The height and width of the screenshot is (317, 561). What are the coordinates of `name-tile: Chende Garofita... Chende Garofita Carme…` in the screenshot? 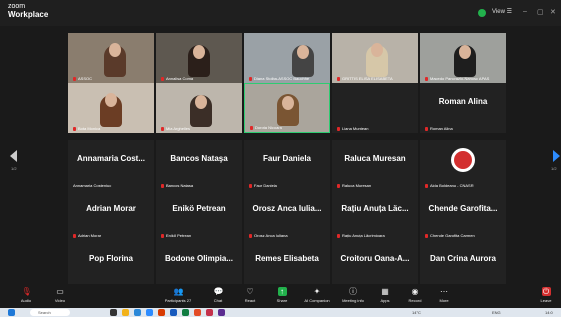 It's located at (463, 215).